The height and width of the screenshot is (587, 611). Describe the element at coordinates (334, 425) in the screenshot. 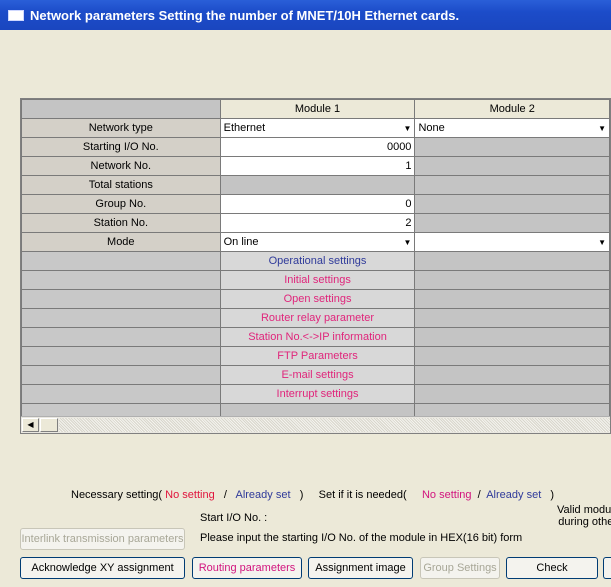

I see `scroll-track` at that location.